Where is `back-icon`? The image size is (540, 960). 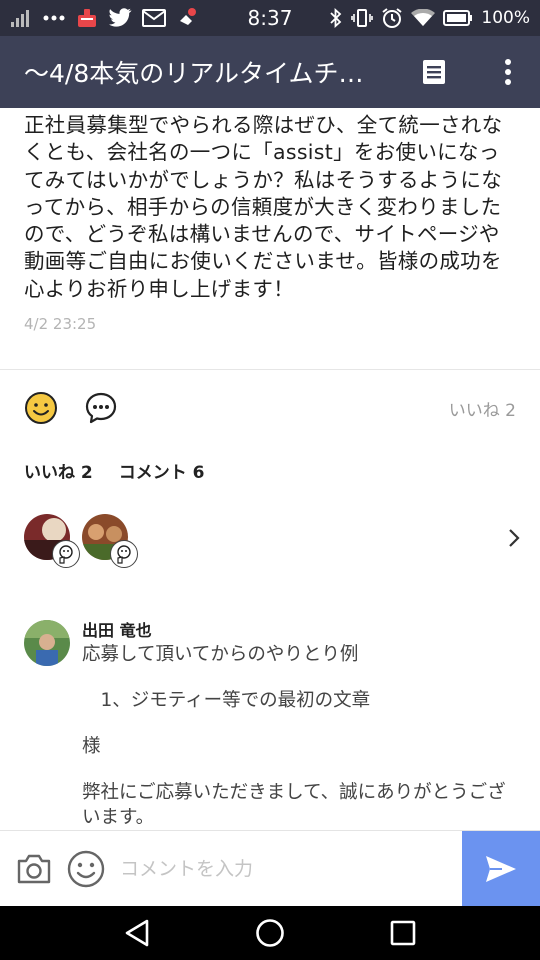 back-icon is located at coordinates (137, 933).